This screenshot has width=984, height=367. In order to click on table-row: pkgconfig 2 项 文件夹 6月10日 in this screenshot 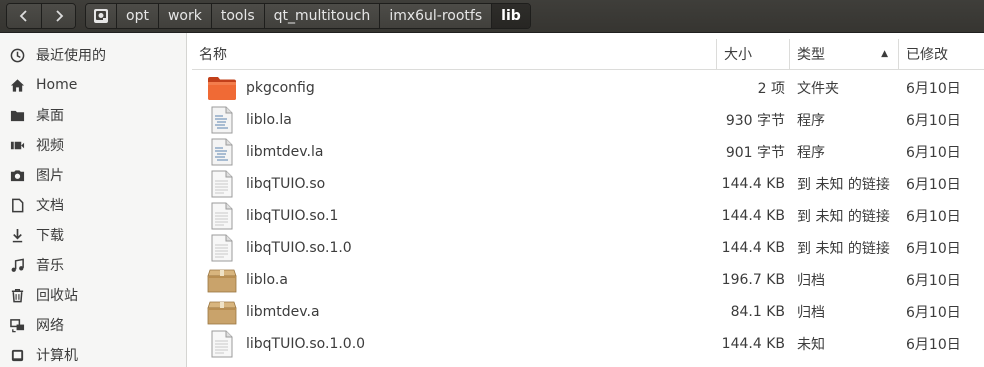, I will do `click(588, 88)`.